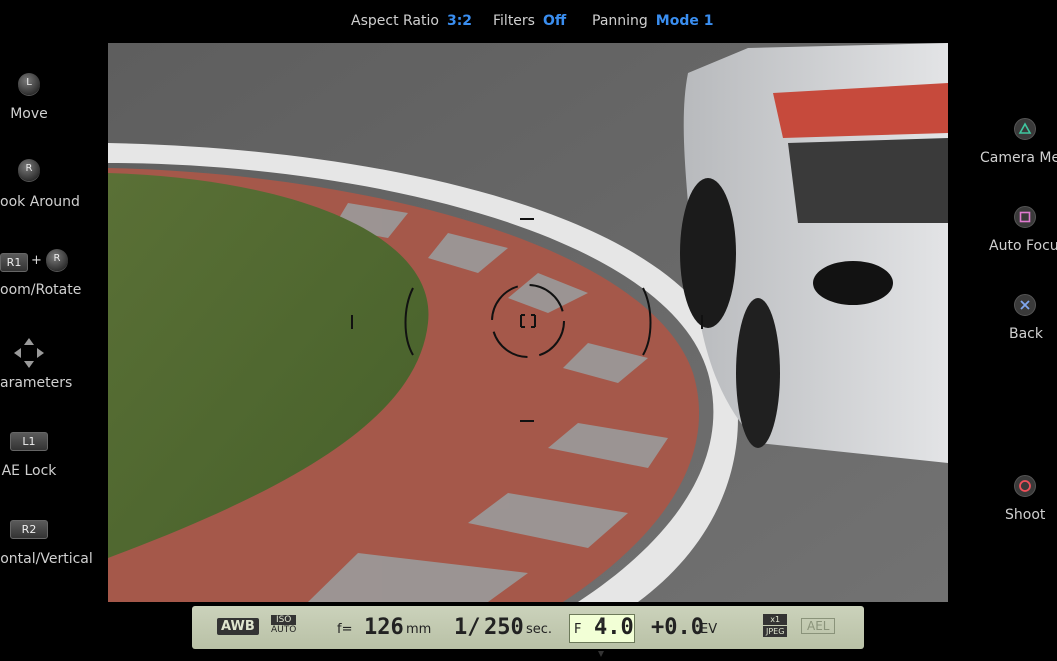 Image resolution: width=1057 pixels, height=661 pixels. Describe the element at coordinates (395, 21) in the screenshot. I see `aspect-ratio-label: Aspect Ratio` at that location.